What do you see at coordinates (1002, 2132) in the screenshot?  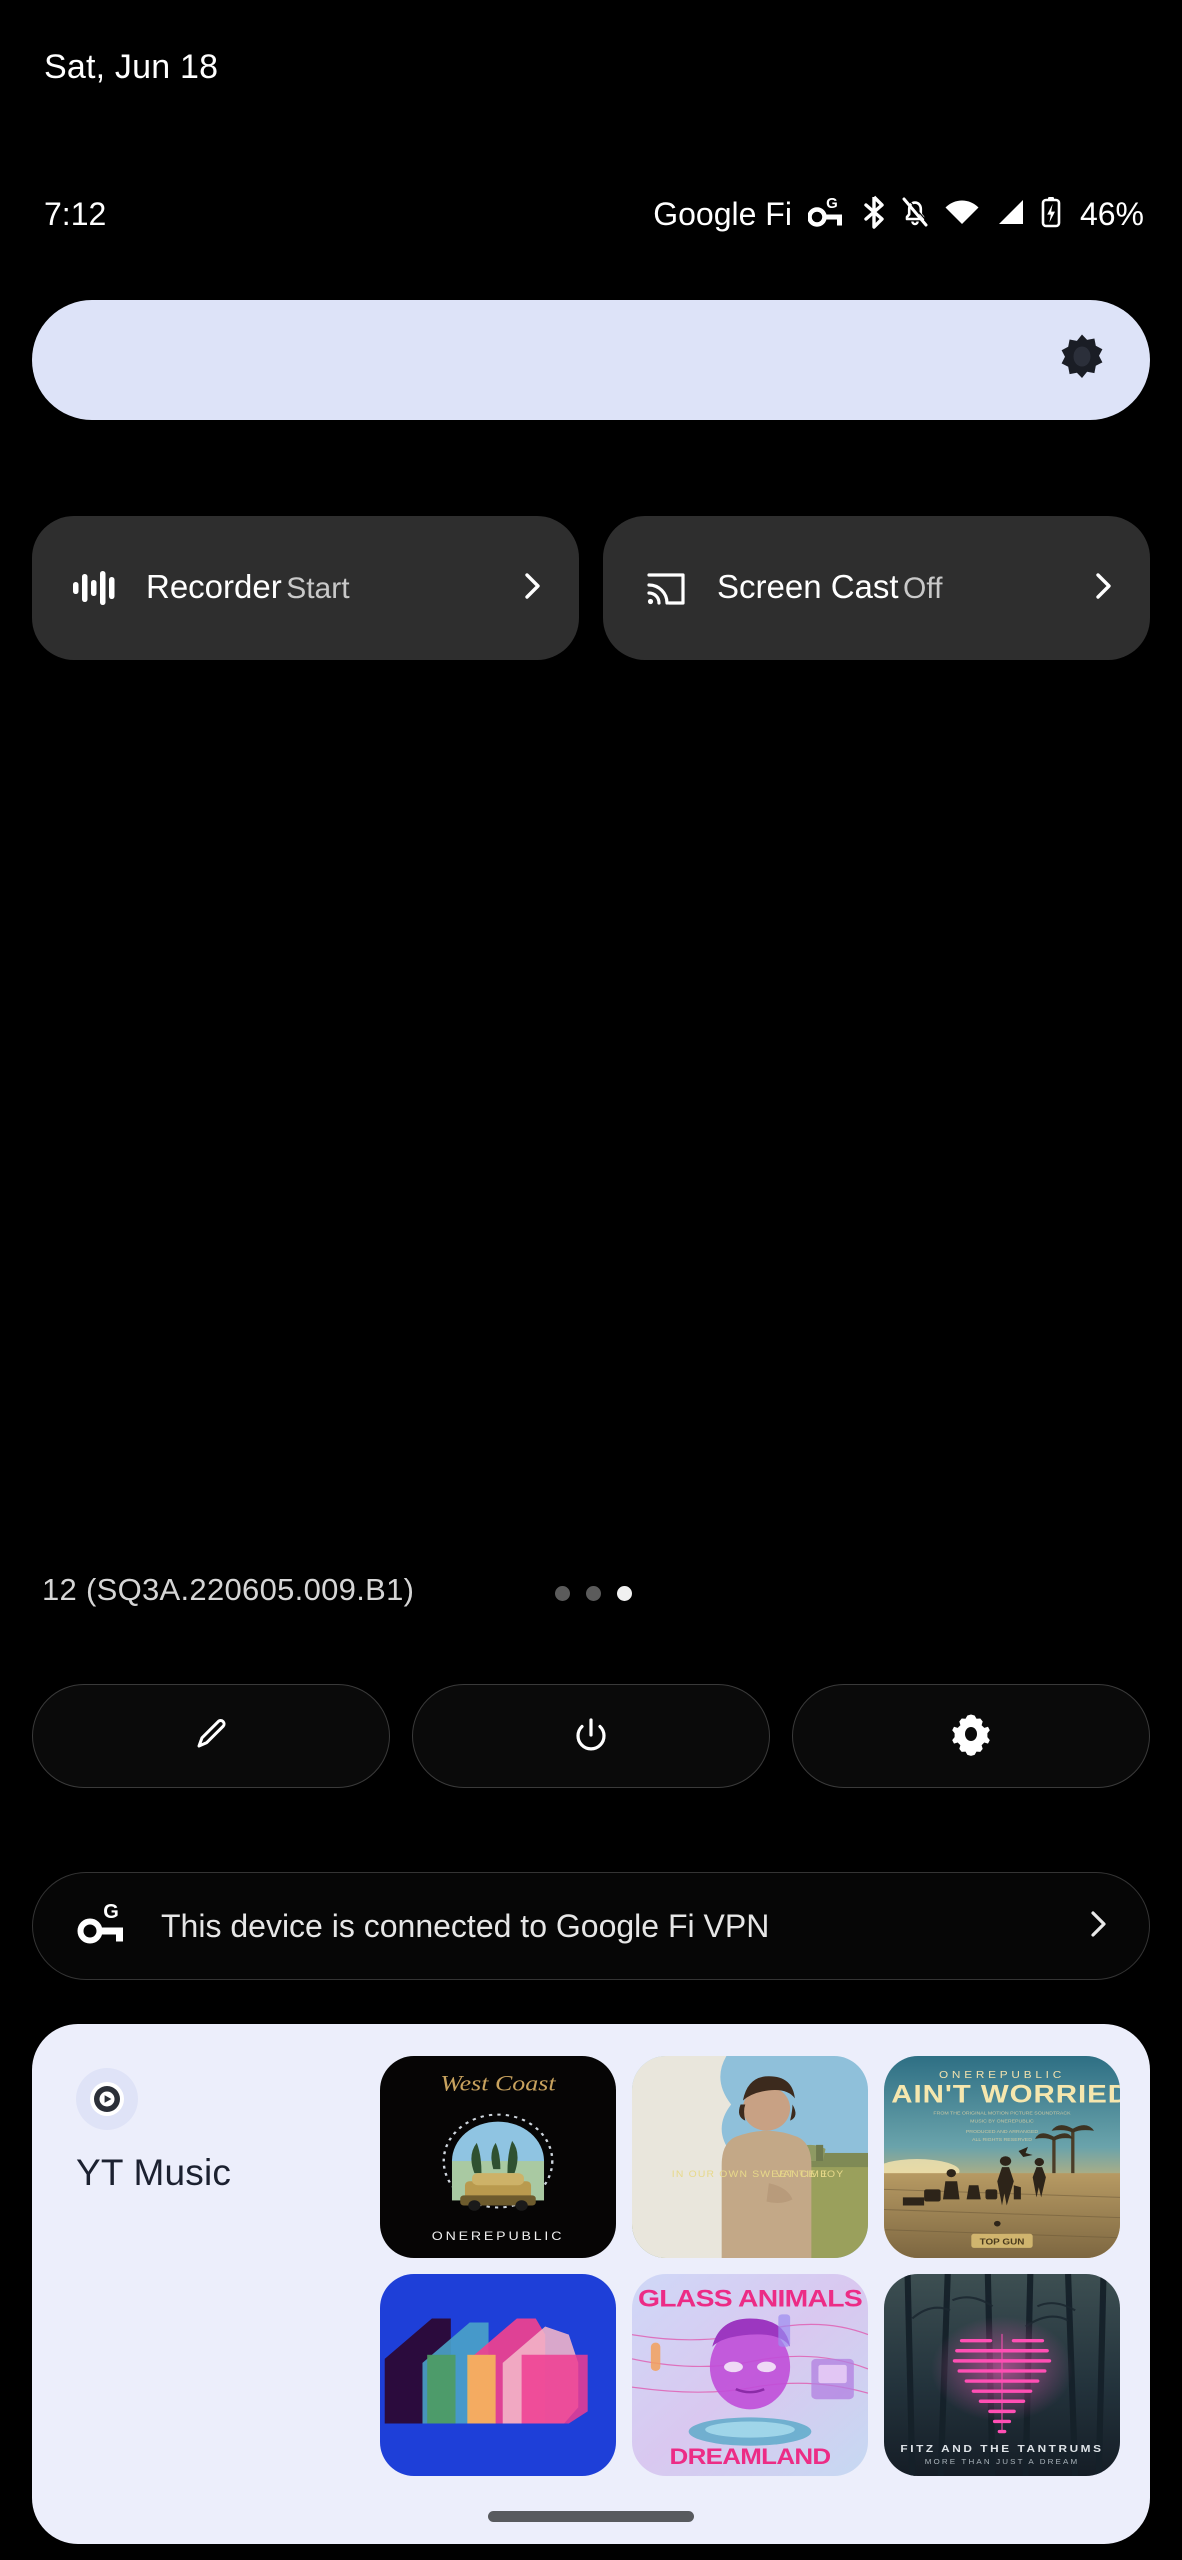 I see `svg-text: PRODUCED AND ARRANGED` at bounding box center [1002, 2132].